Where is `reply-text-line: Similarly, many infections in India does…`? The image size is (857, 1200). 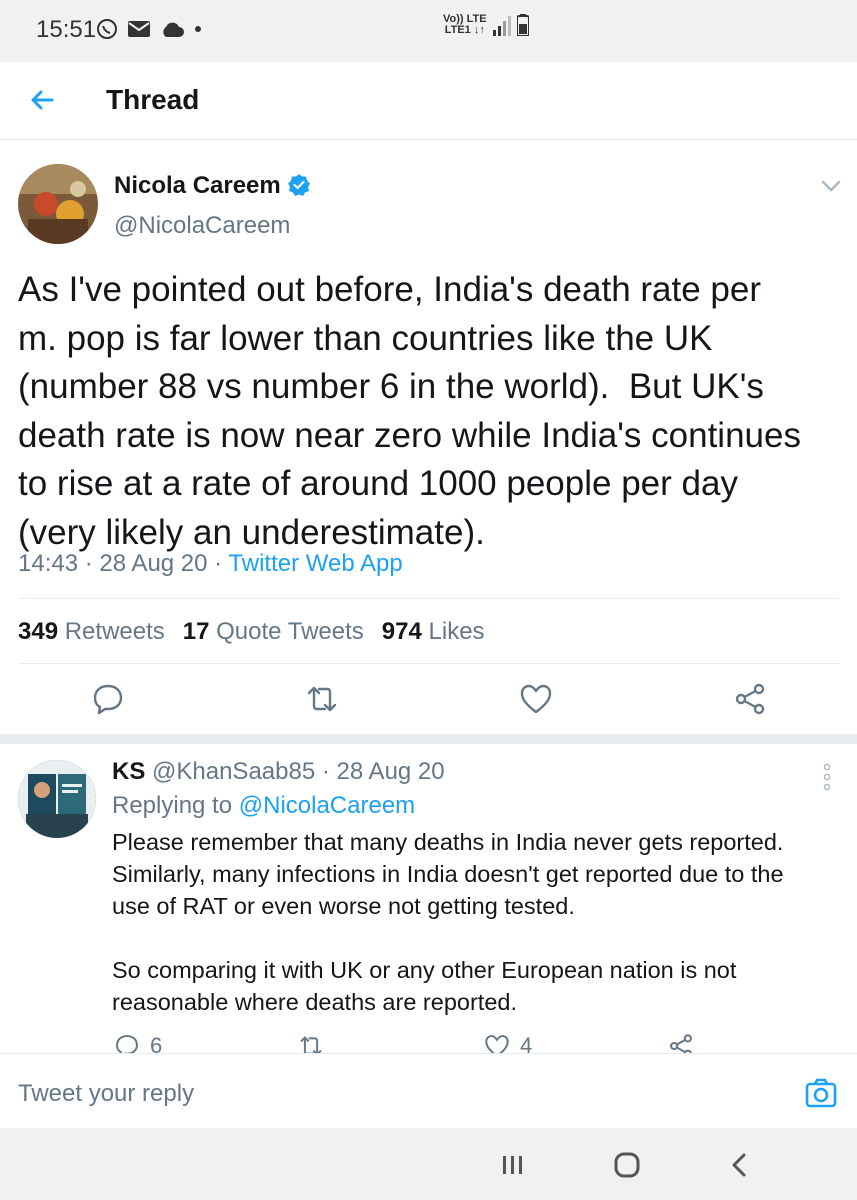 reply-text-line: Similarly, many infections in India does… is located at coordinates (448, 874).